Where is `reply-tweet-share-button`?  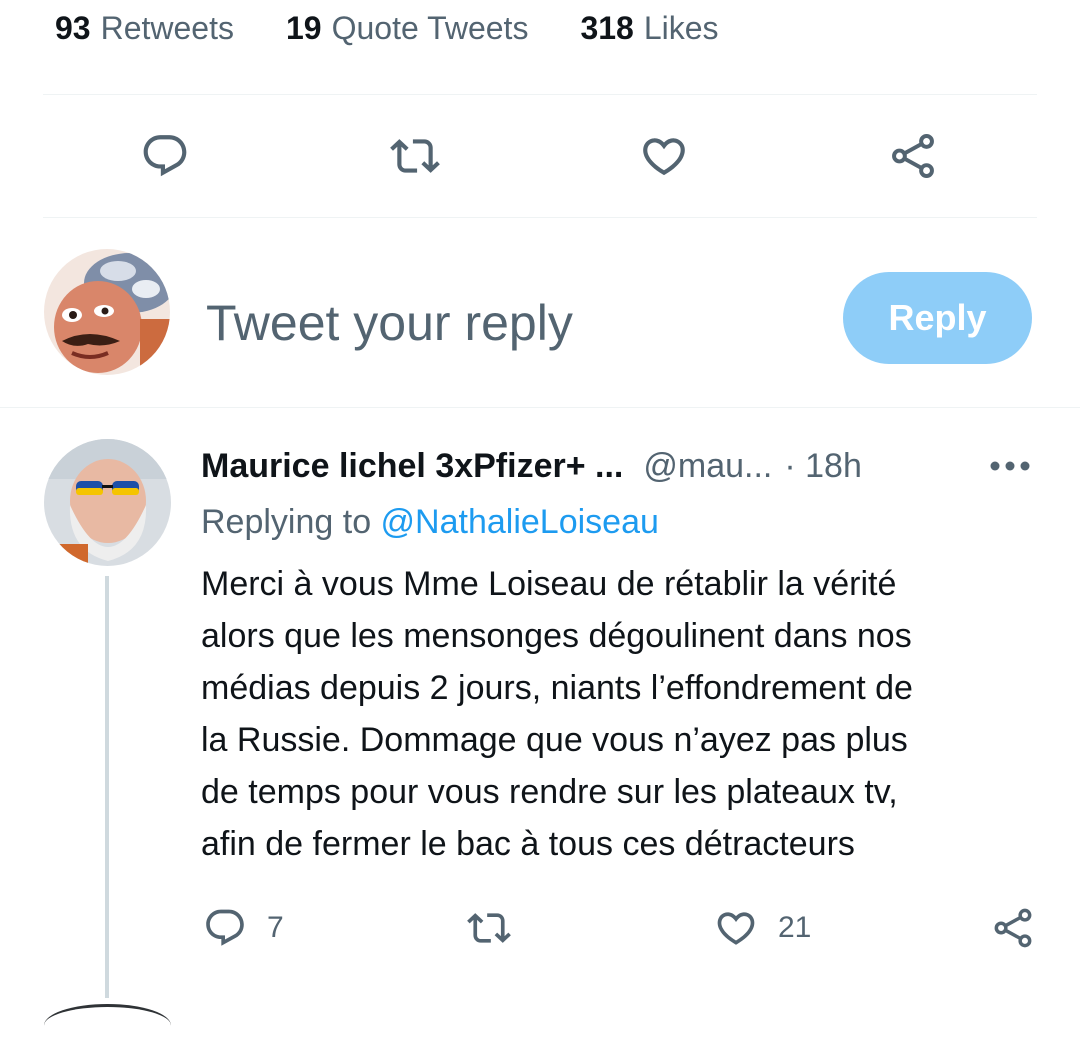 reply-tweet-share-button is located at coordinates (1013, 928).